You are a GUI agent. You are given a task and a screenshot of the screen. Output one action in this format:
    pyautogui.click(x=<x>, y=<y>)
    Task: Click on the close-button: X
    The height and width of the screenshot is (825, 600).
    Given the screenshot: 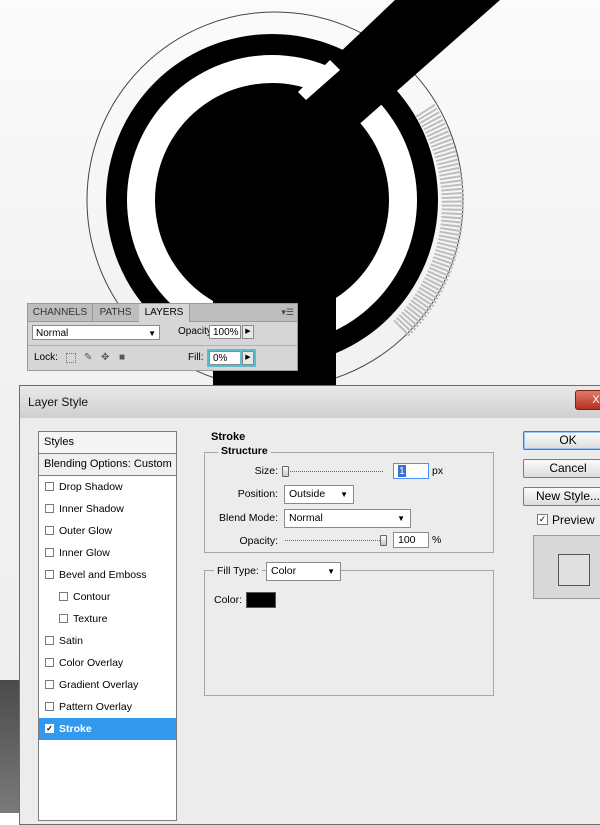 What is the action you would take?
    pyautogui.click(x=587, y=400)
    